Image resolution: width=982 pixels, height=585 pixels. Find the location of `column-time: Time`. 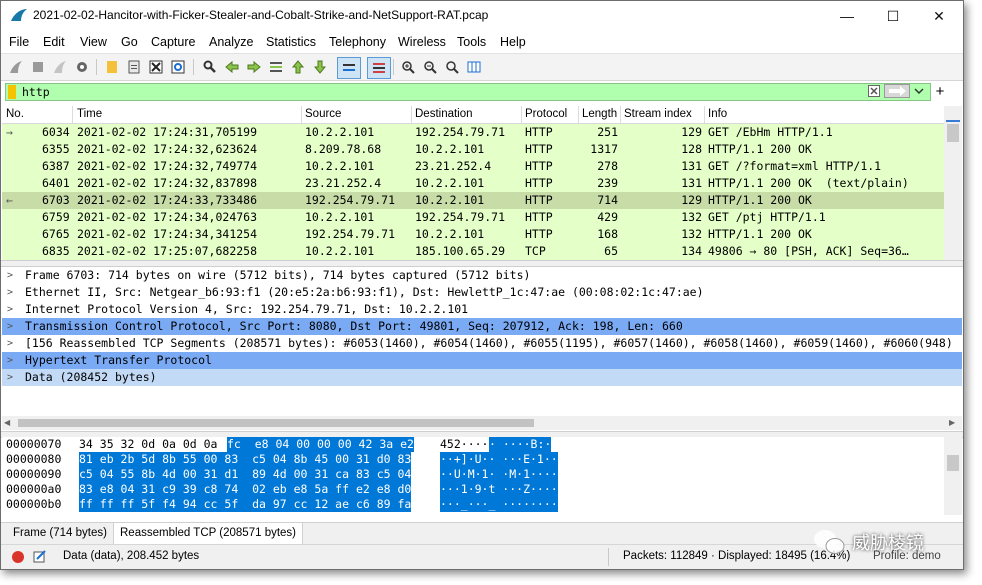

column-time: Time is located at coordinates (89, 114).